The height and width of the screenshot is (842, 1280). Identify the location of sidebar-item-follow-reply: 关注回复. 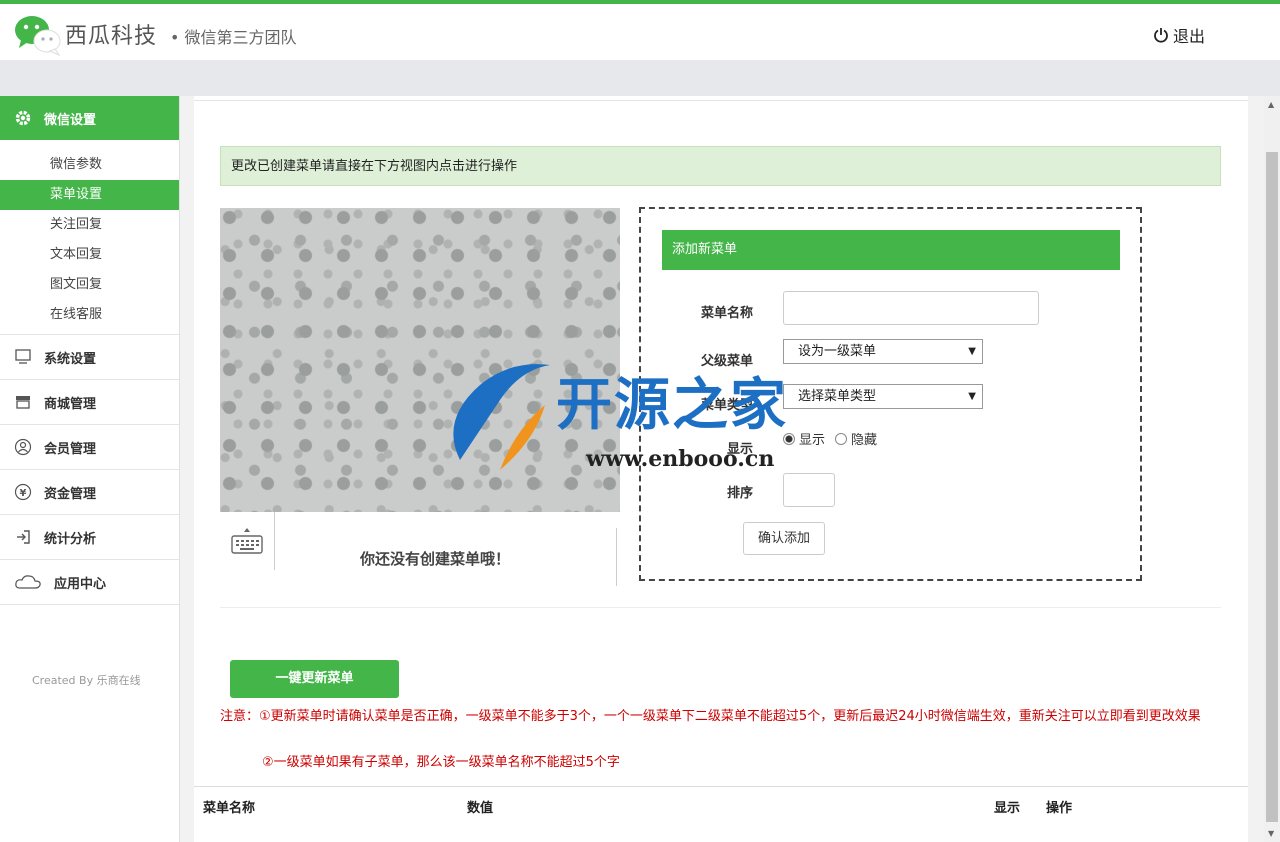
(89, 225).